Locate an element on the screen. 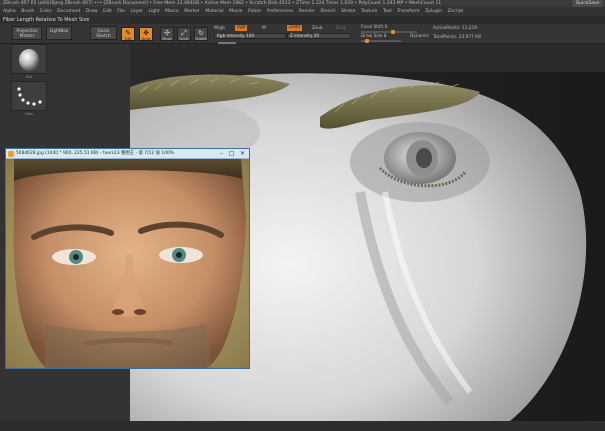 This screenshot has width=605, height=431. menu-tool: Tool is located at coordinates (387, 11).